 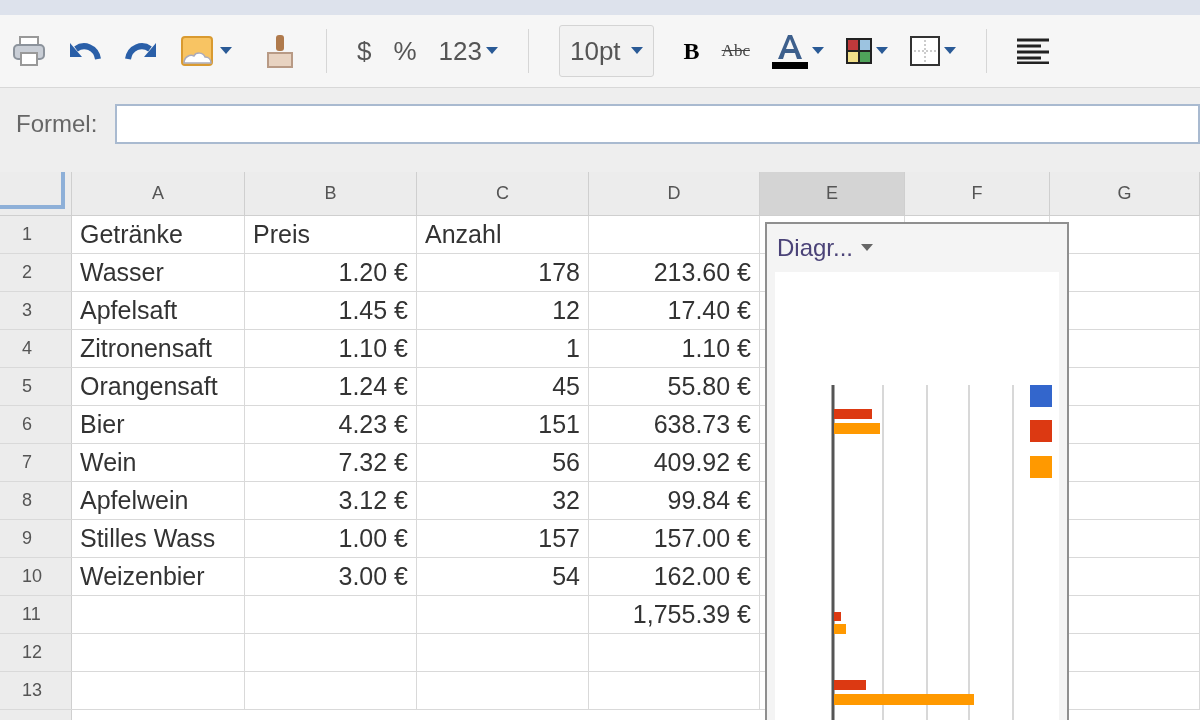 What do you see at coordinates (36, 652) in the screenshot?
I see `row-number: 12` at bounding box center [36, 652].